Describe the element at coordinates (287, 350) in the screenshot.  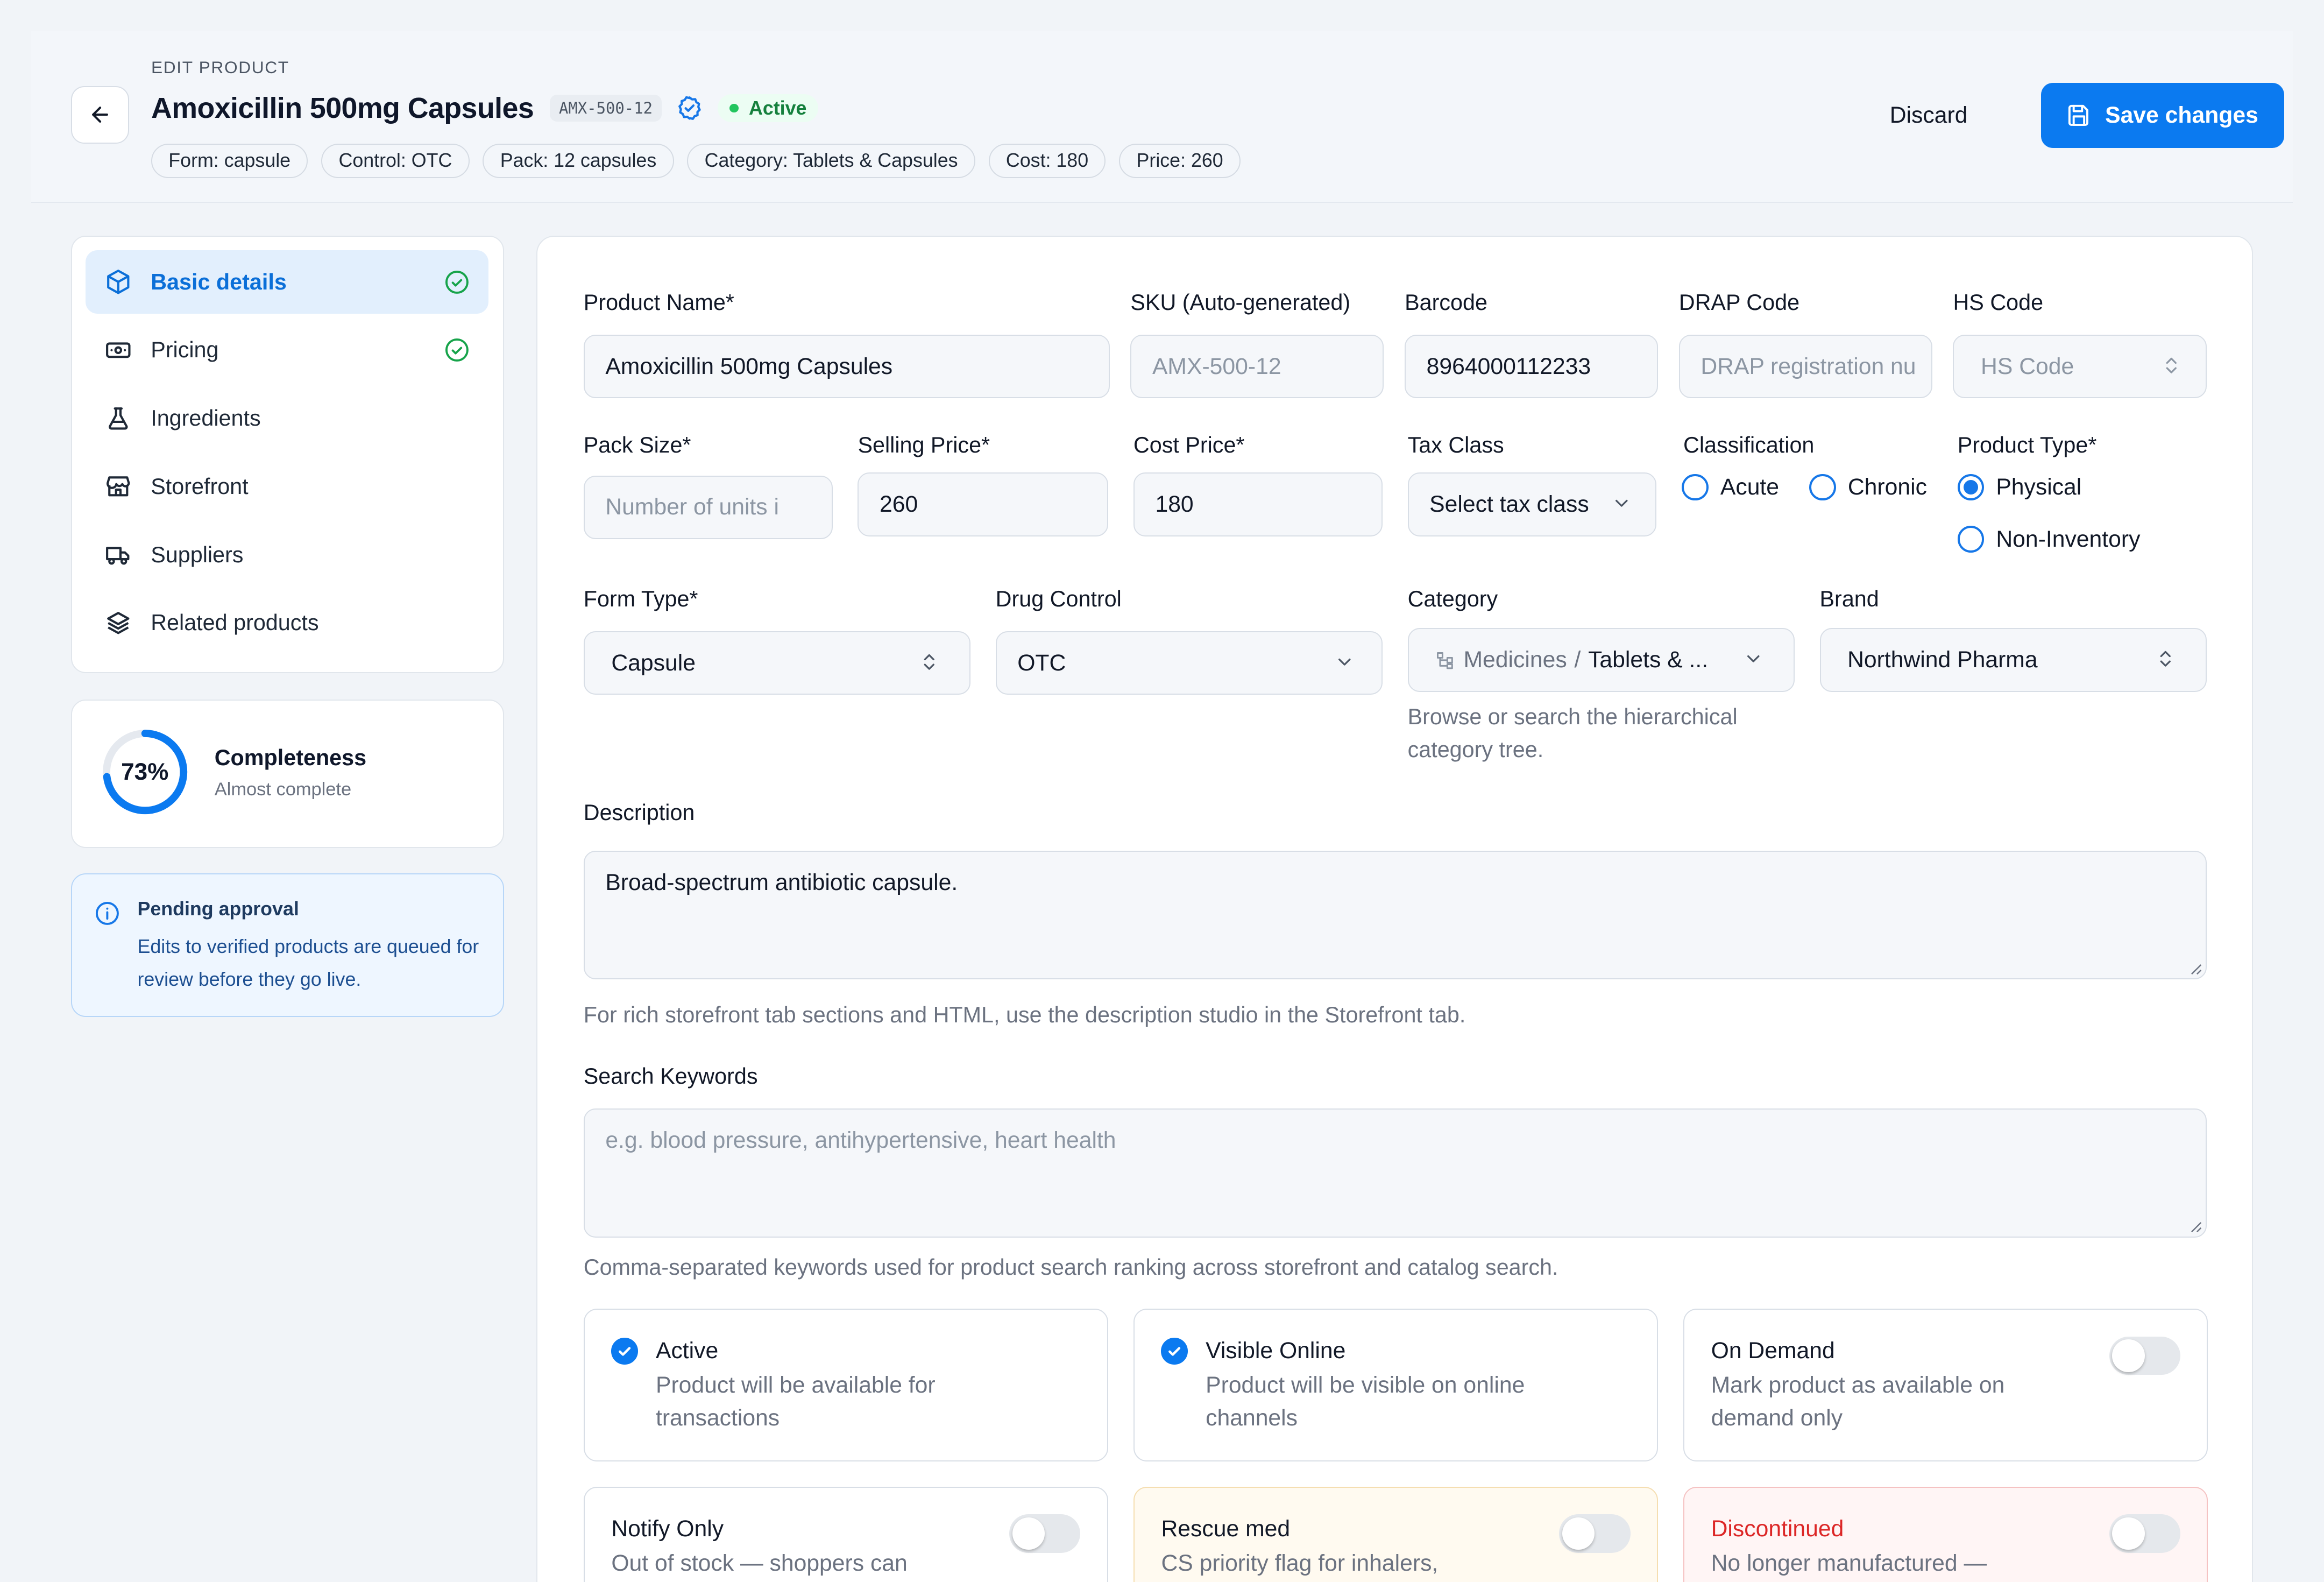
I see `nav-item-pricing: Pricing` at that location.